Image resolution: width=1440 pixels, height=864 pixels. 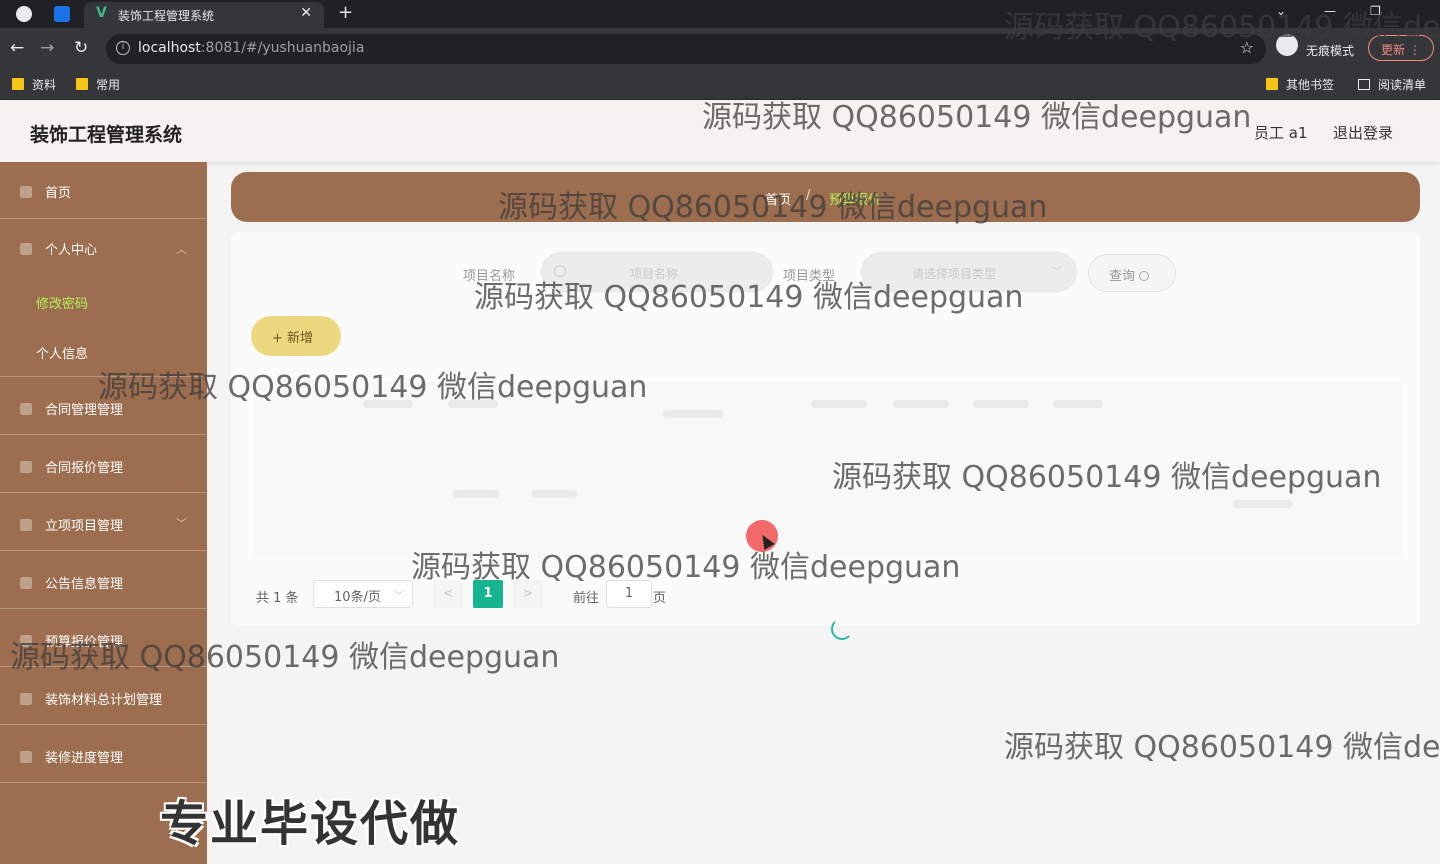 What do you see at coordinates (26, 192) in the screenshot?
I see `home-icon` at bounding box center [26, 192].